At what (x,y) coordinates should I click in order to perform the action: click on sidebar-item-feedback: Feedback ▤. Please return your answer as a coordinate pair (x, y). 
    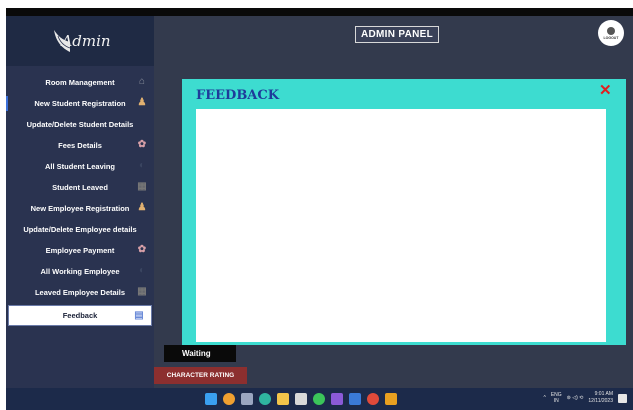
    Looking at the image, I should click on (80, 315).